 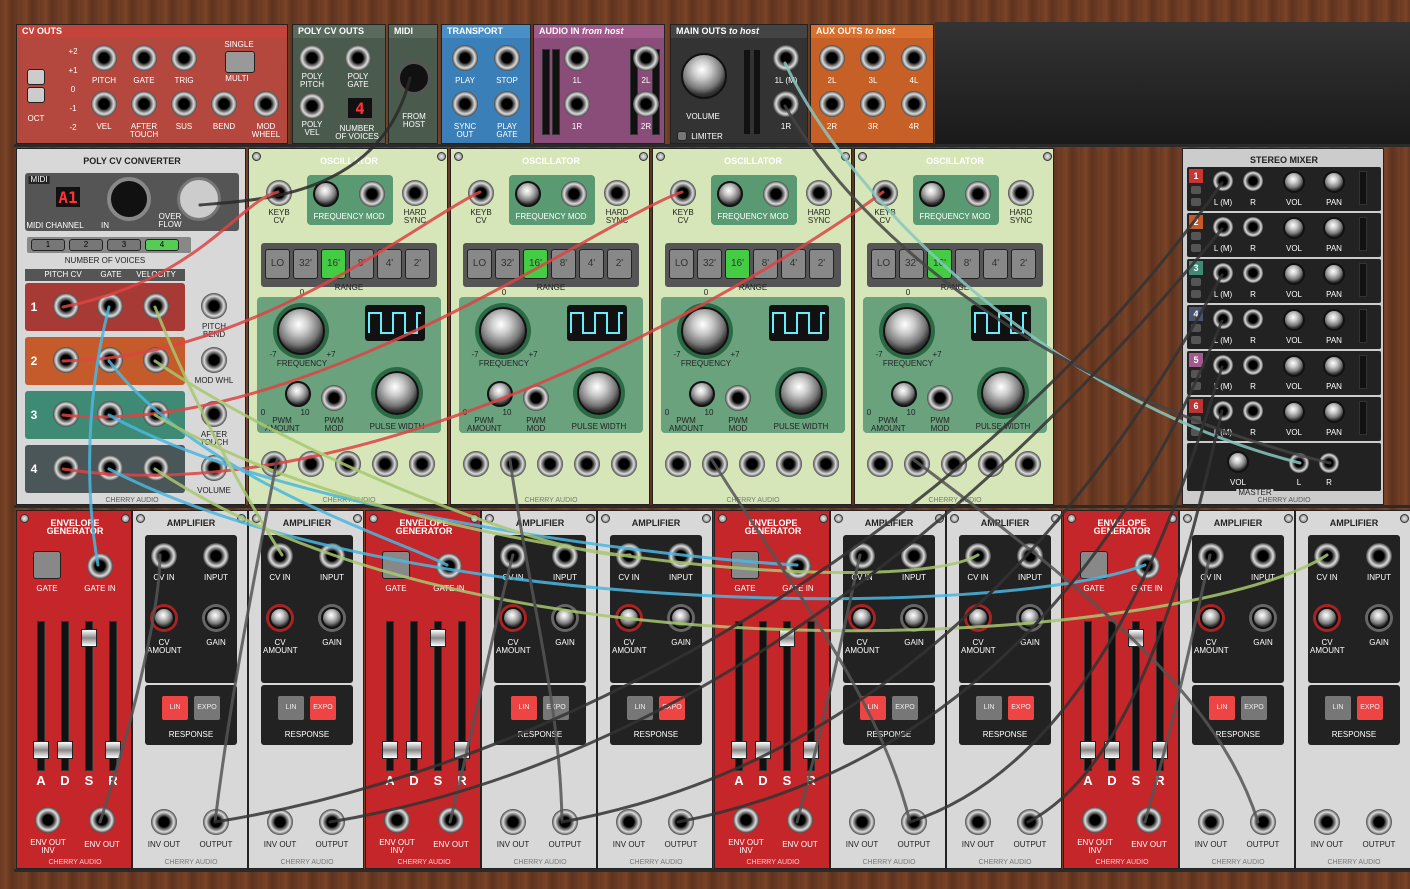 I want to click on aux-3r-jack, so click(x=873, y=104).